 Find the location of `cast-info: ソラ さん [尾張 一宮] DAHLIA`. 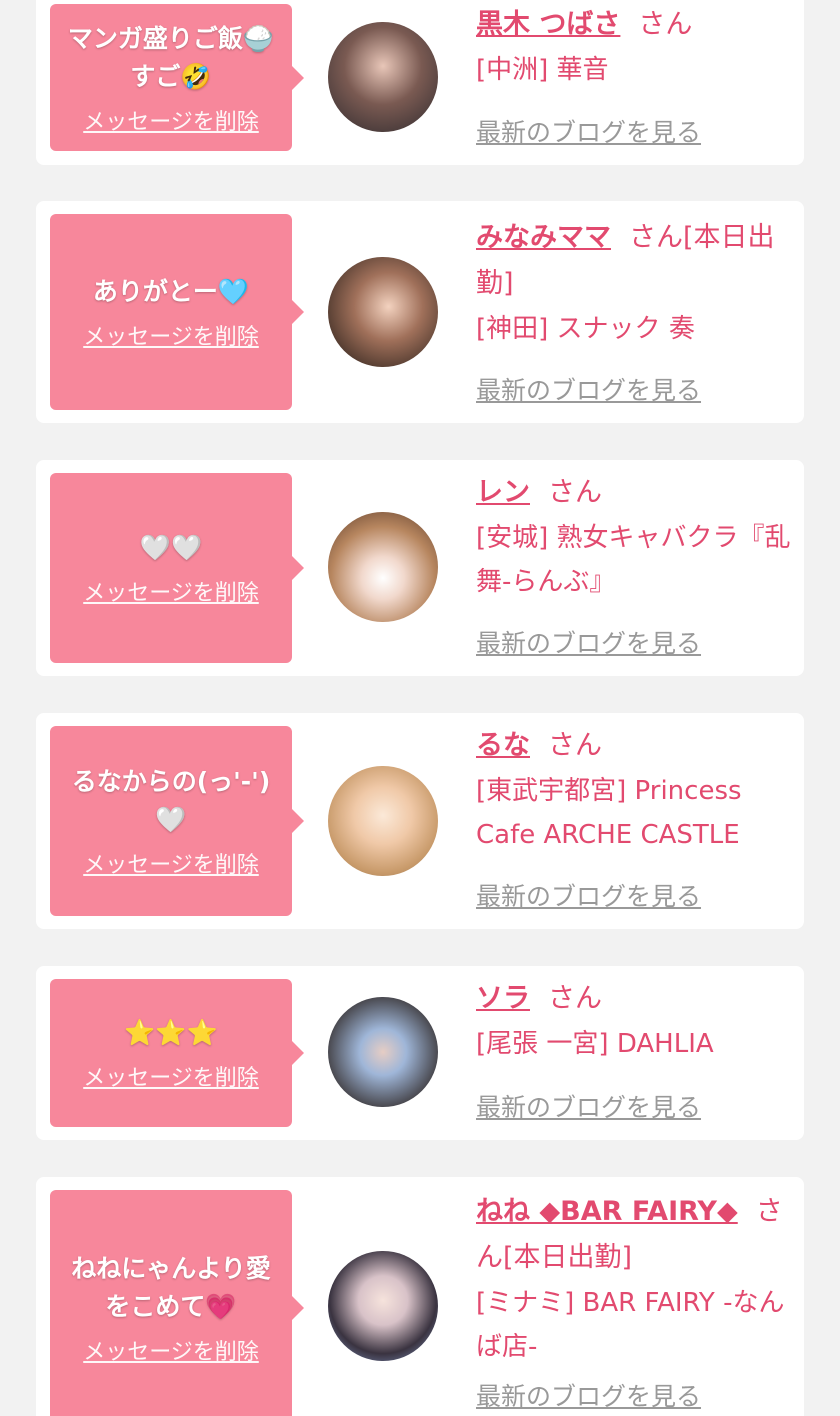

cast-info: ソラ さん [尾張 一宮] DAHLIA is located at coordinates (634, 1021).